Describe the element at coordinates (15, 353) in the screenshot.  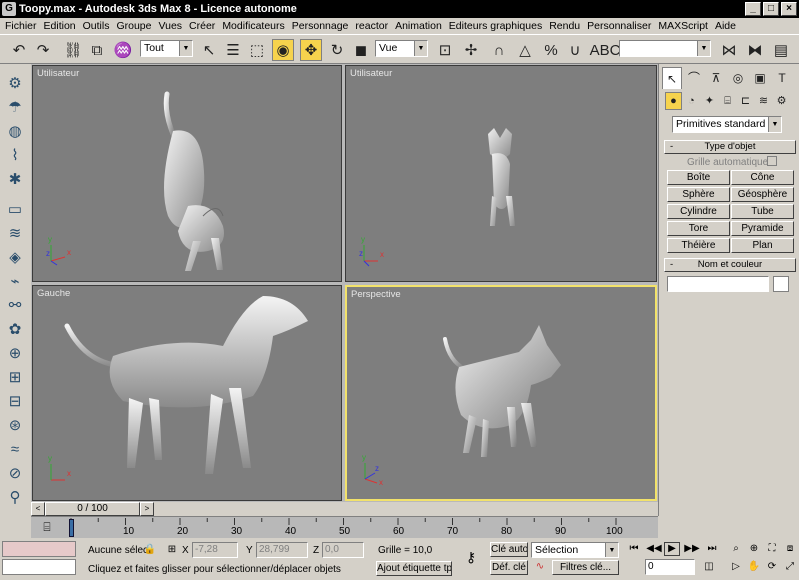
I see `reactor-fracture-icon: ⊕` at that location.